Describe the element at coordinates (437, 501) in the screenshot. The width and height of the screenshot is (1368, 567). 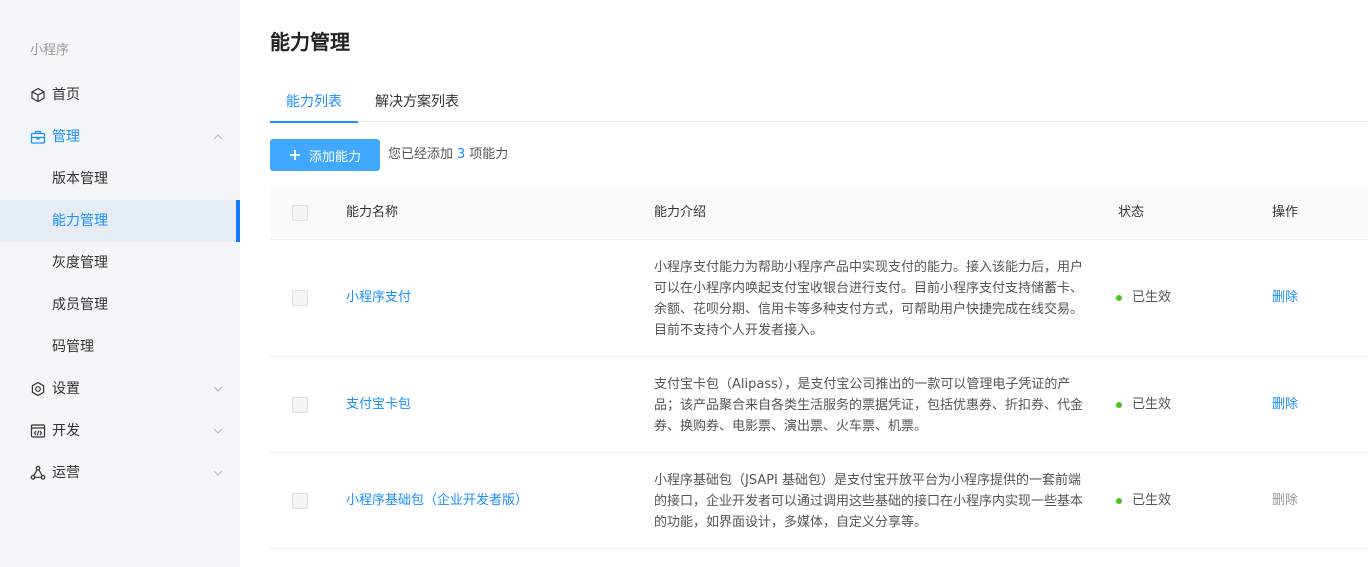
I see `capability-name-link: 小程序基础包（企业开发者版）` at that location.